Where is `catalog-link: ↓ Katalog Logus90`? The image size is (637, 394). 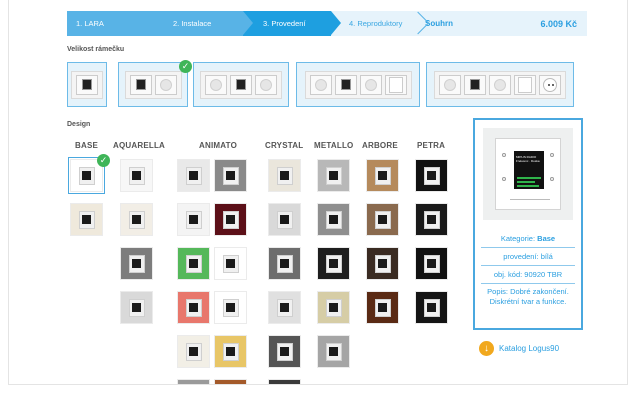
catalog-link: ↓ Katalog Logus90 is located at coordinates (519, 348).